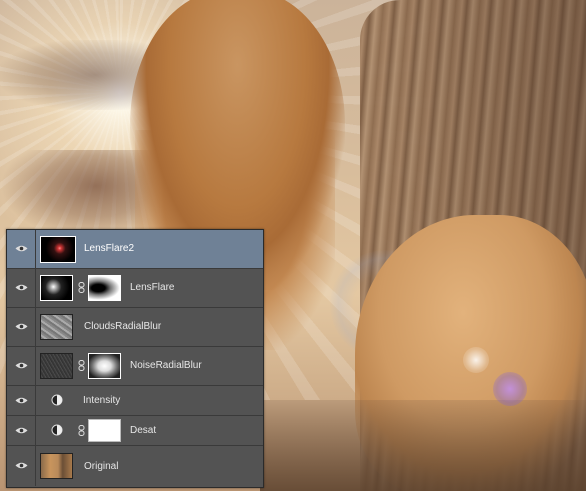  What do you see at coordinates (135, 249) in the screenshot?
I see `layer-row-lensflare2: LensFlare2` at bounding box center [135, 249].